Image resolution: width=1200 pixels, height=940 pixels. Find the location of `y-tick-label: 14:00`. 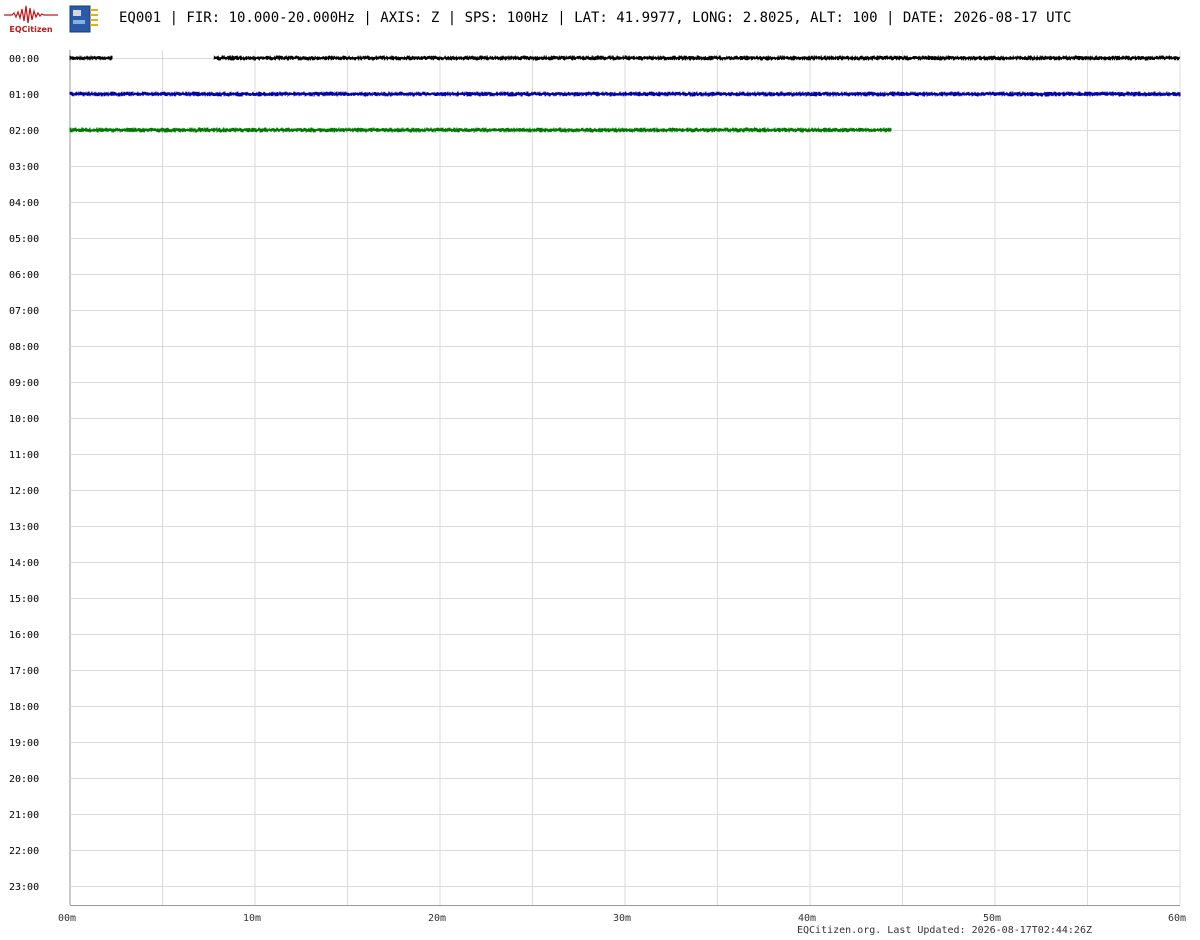

y-tick-label: 14:00 is located at coordinates (24, 563).